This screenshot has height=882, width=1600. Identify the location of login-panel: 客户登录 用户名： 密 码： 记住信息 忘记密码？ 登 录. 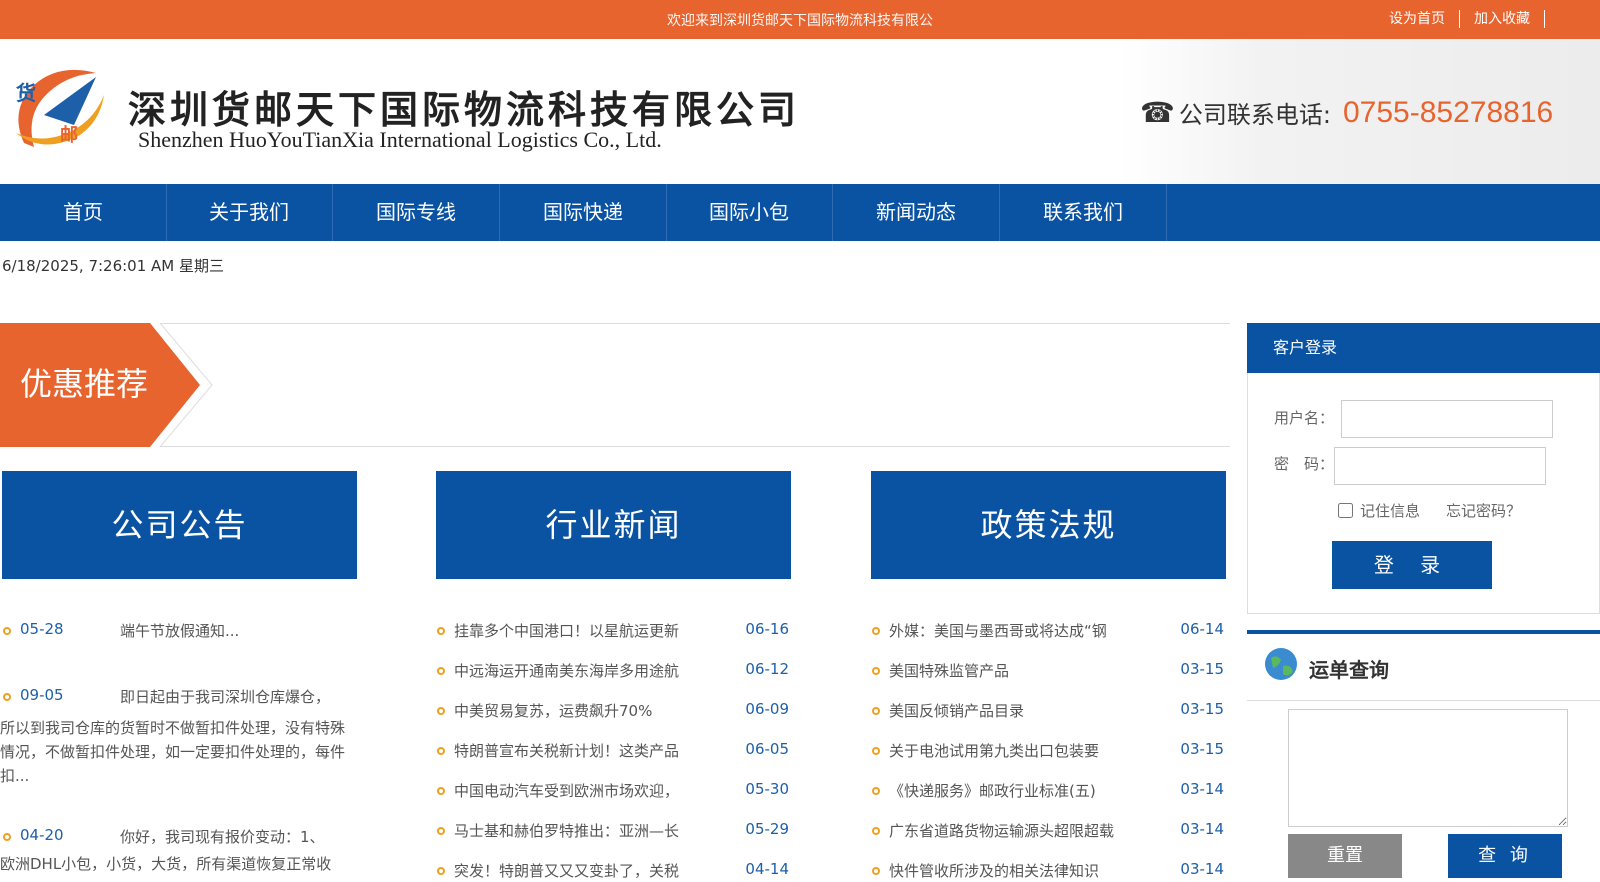
(1423, 468).